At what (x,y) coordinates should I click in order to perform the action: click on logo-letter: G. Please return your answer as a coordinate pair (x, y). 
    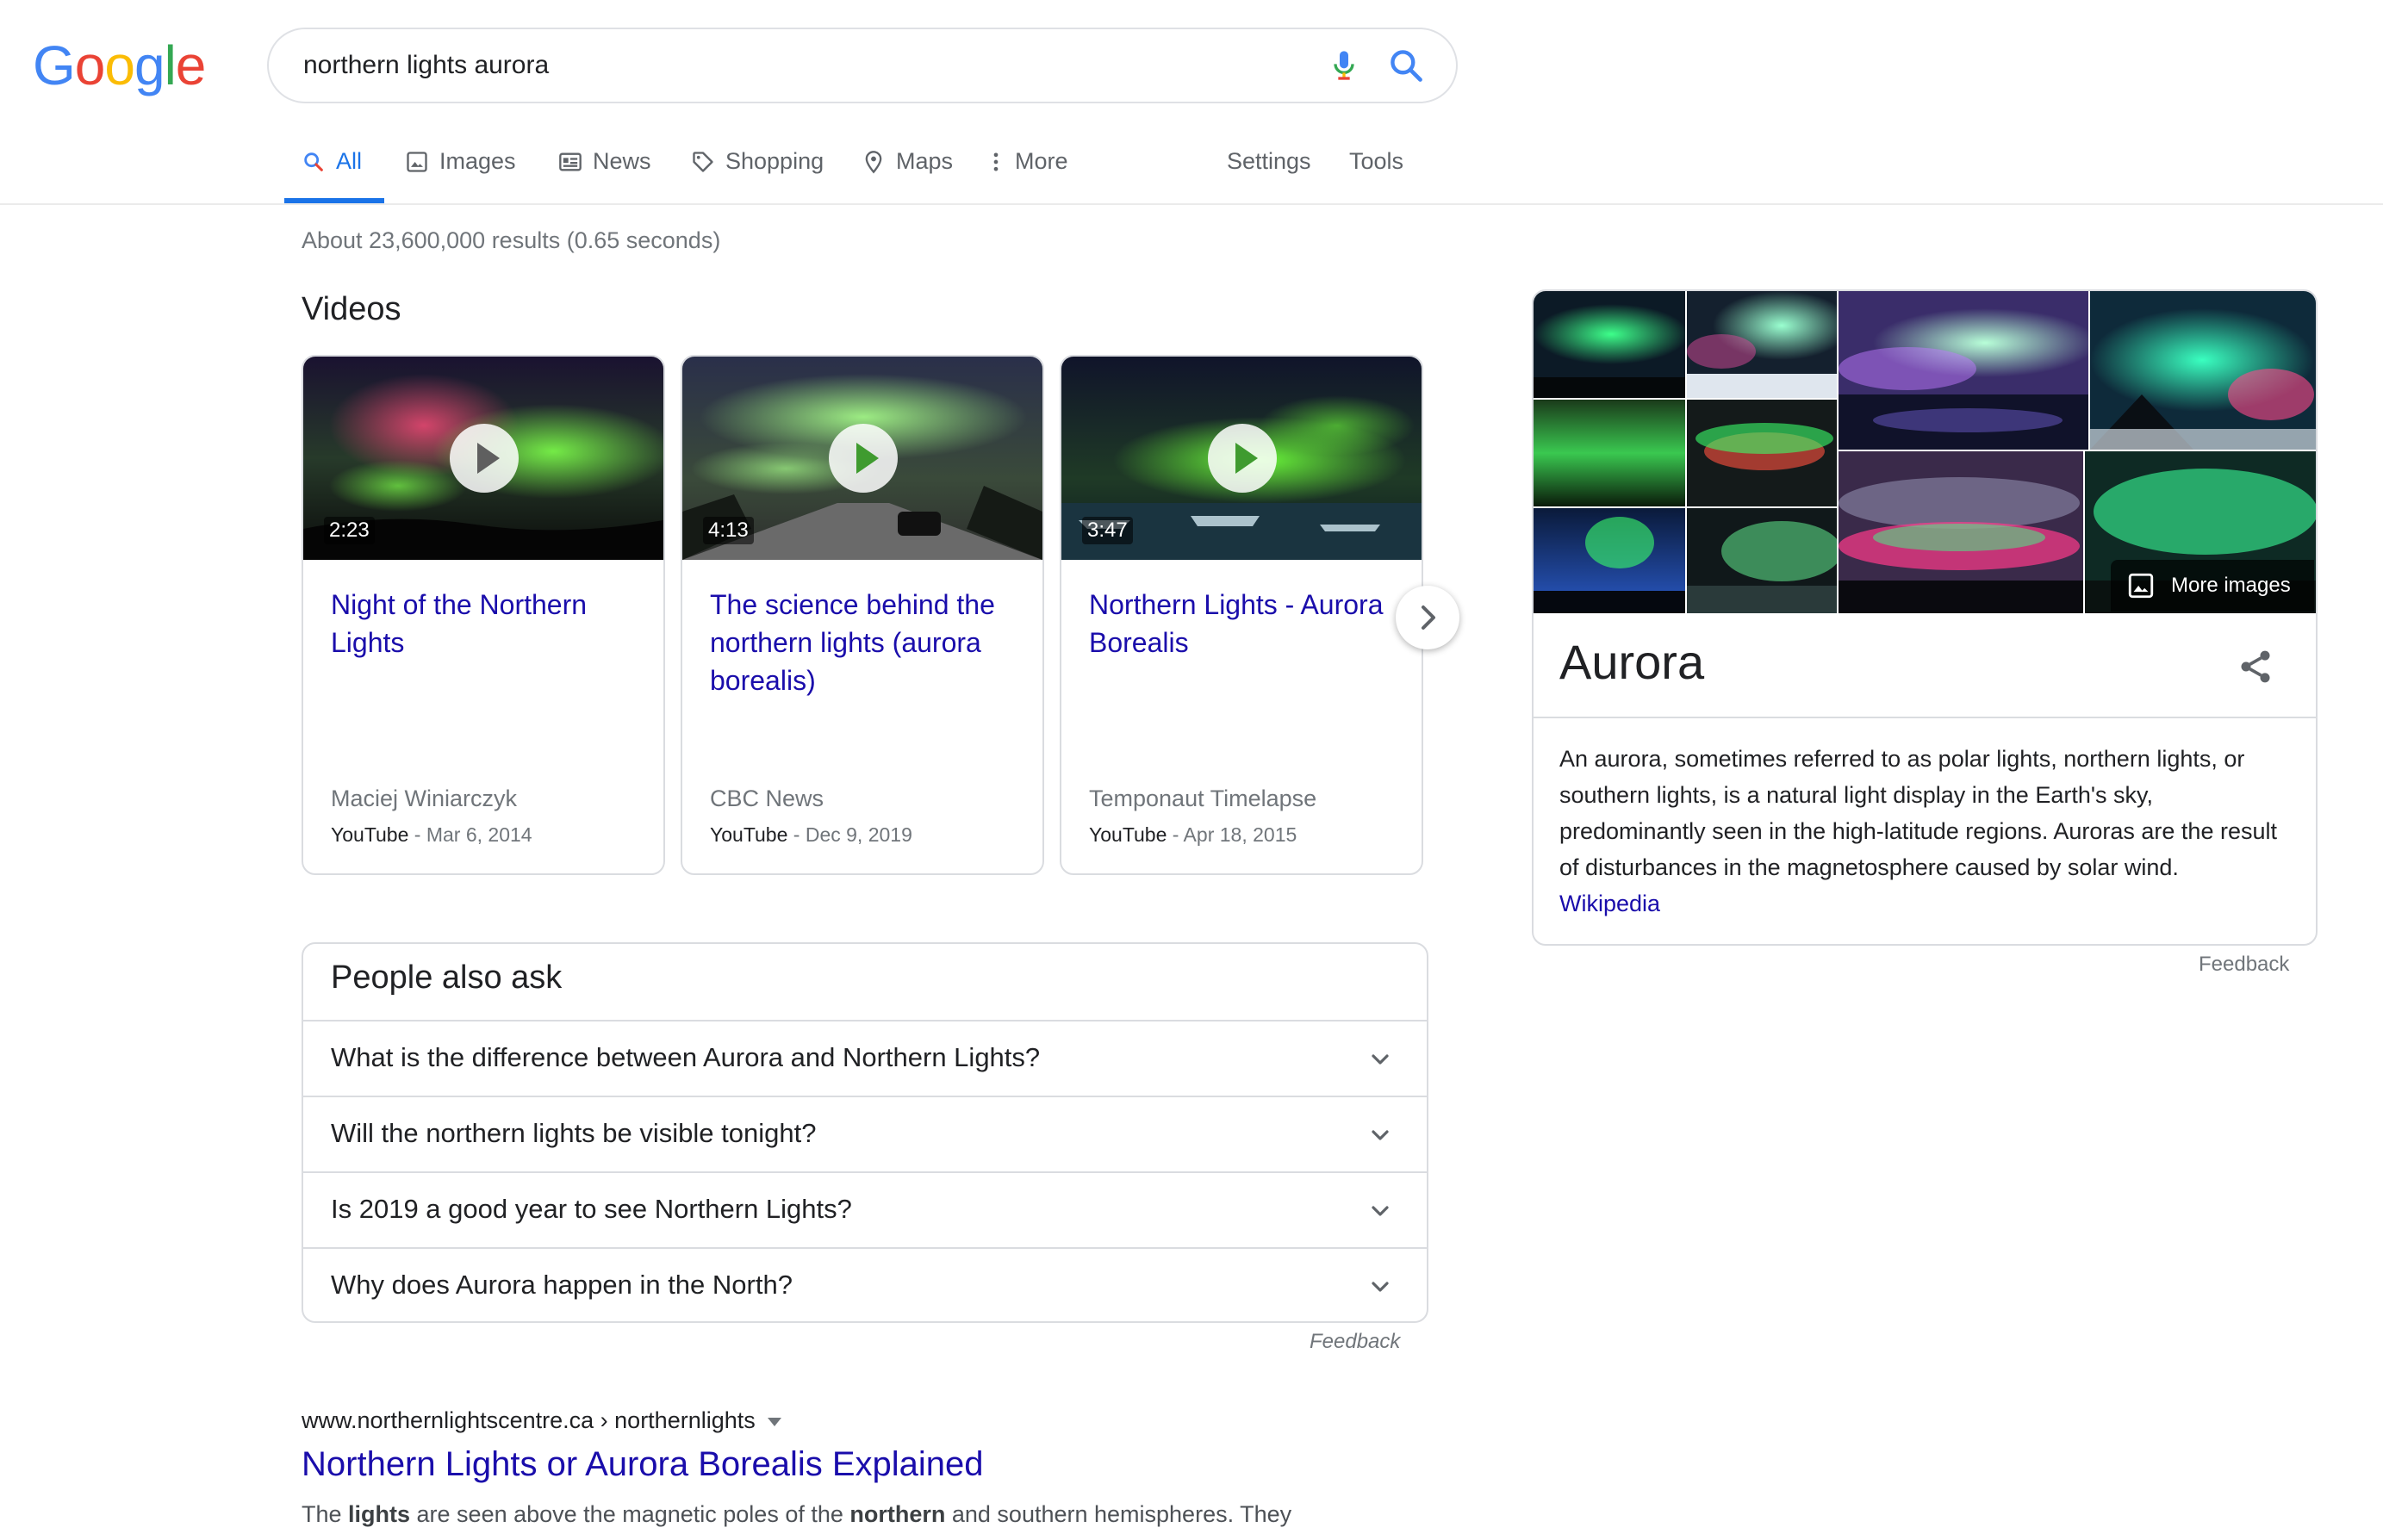
    Looking at the image, I should click on (54, 65).